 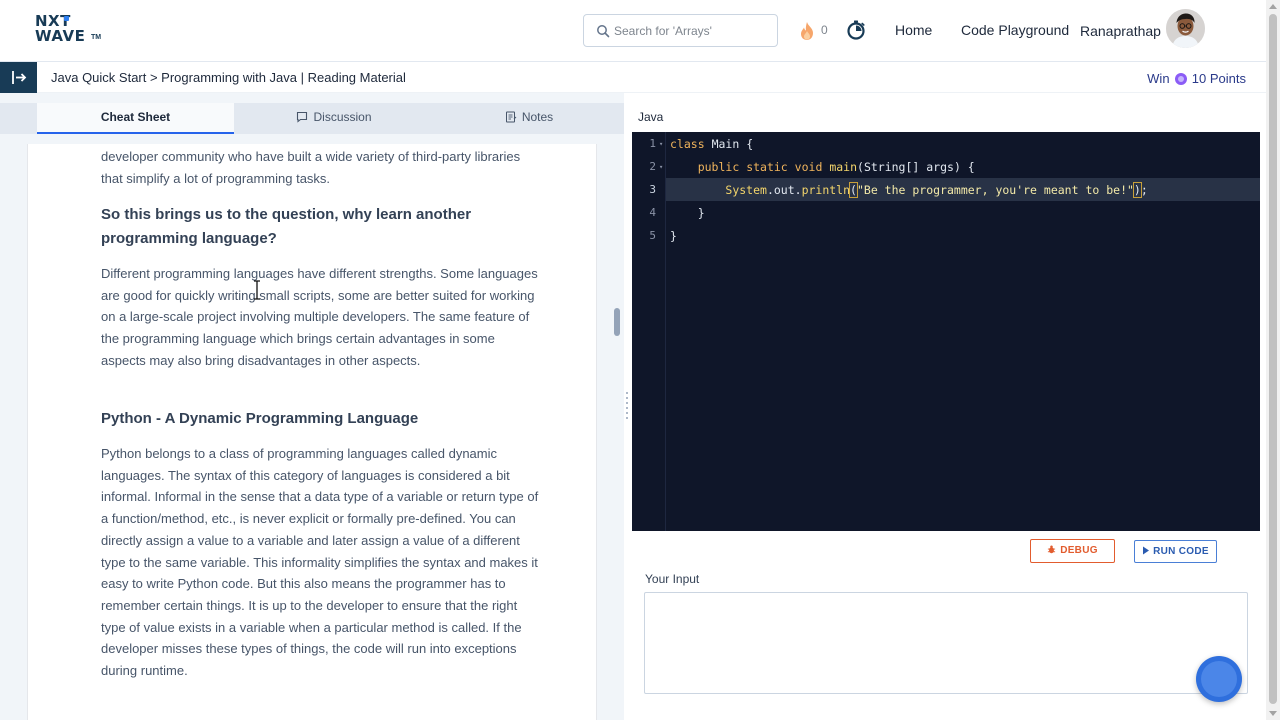 I want to click on program-input-field, so click(x=946, y=643).